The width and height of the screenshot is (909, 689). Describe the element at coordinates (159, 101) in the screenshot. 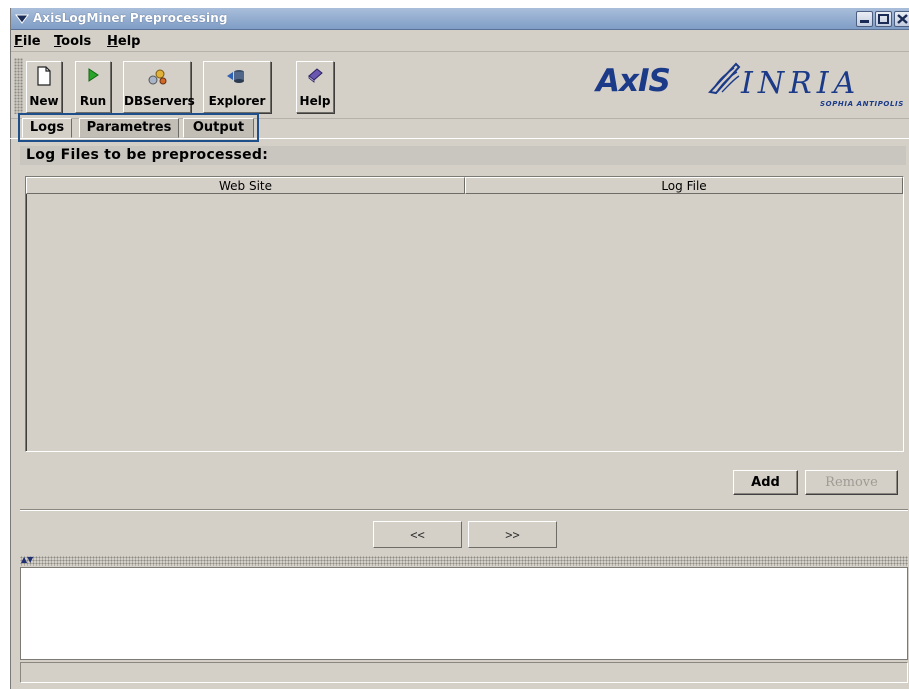

I see `dbservers-button-label: DBServers` at that location.